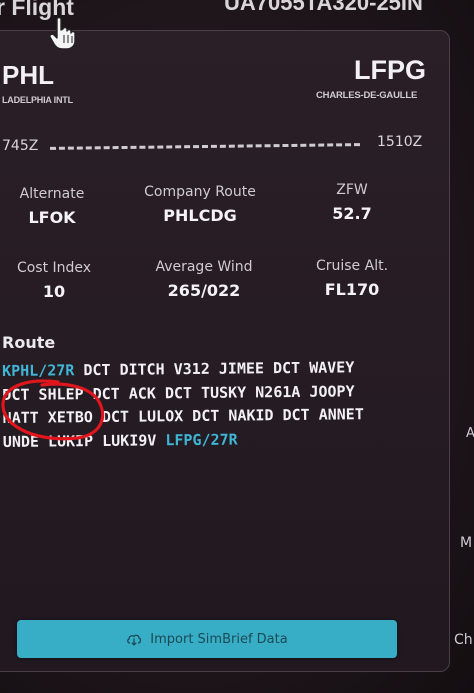  I want to click on route-label: Route, so click(29, 342).